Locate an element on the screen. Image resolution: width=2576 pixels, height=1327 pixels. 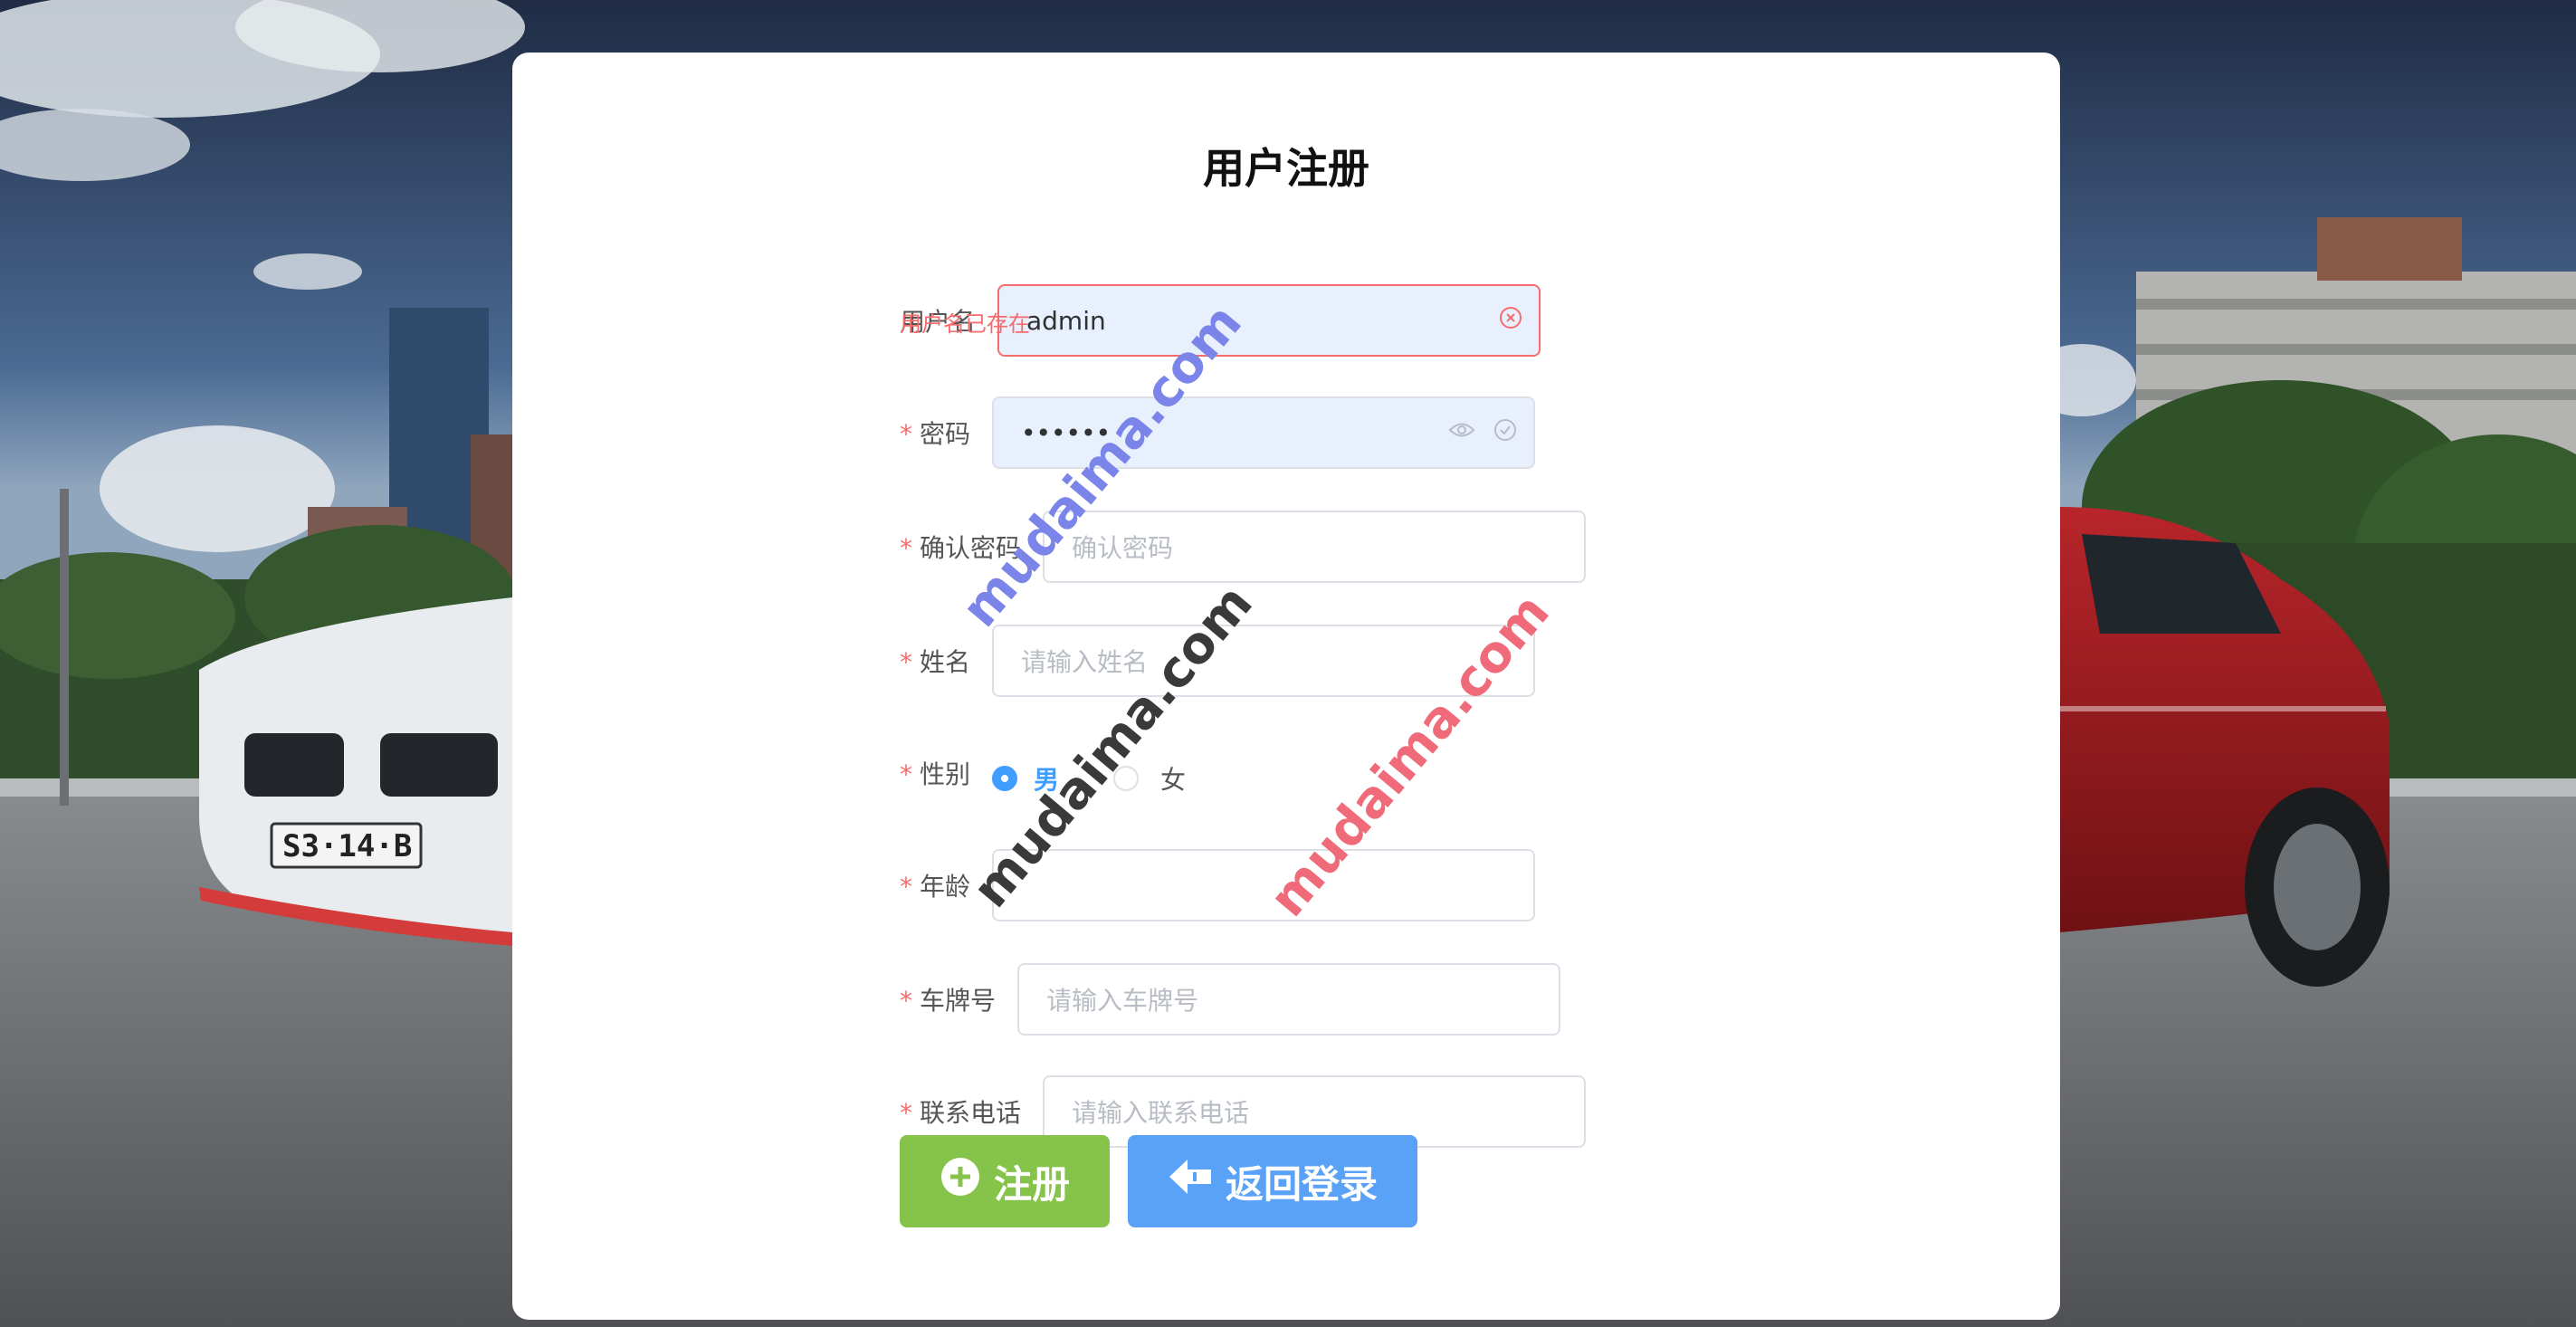
age-row: * 年龄 is located at coordinates (935, 885).